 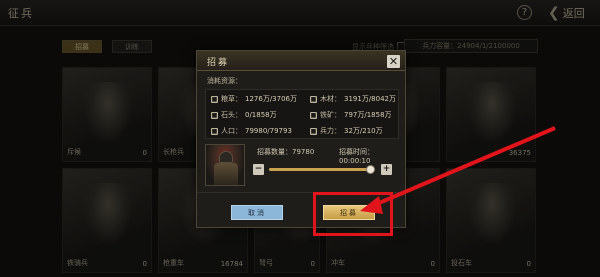 I want to click on tutorial-arrow-icon, so click(x=458, y=170).